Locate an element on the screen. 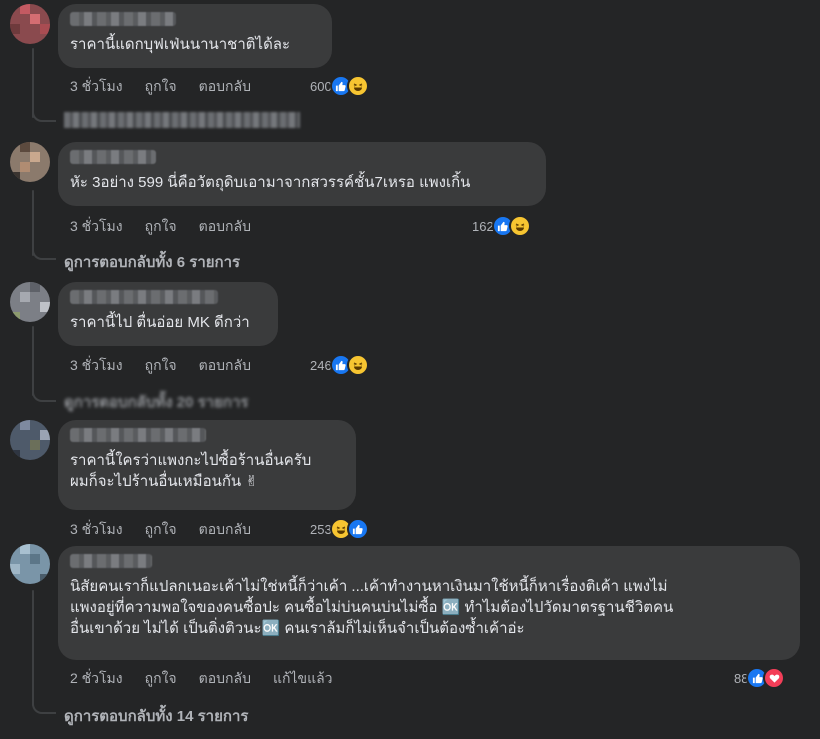 The width and height of the screenshot is (820, 739). comment-bubble: ราคานี้ไป ตื่นอ่อย MK ดีกว่า is located at coordinates (168, 314).